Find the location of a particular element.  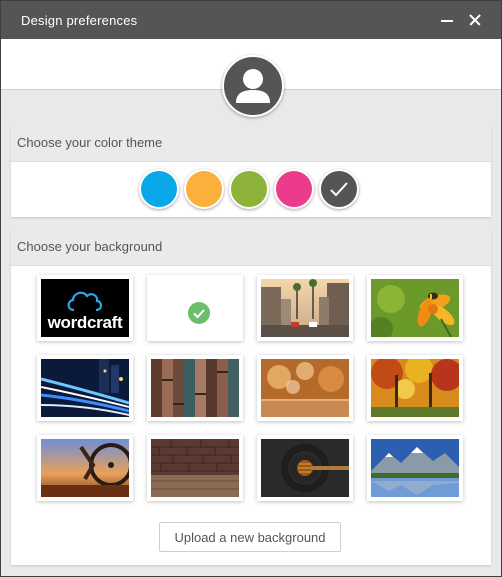

bg-tile-bokeh-table is located at coordinates (305, 388).